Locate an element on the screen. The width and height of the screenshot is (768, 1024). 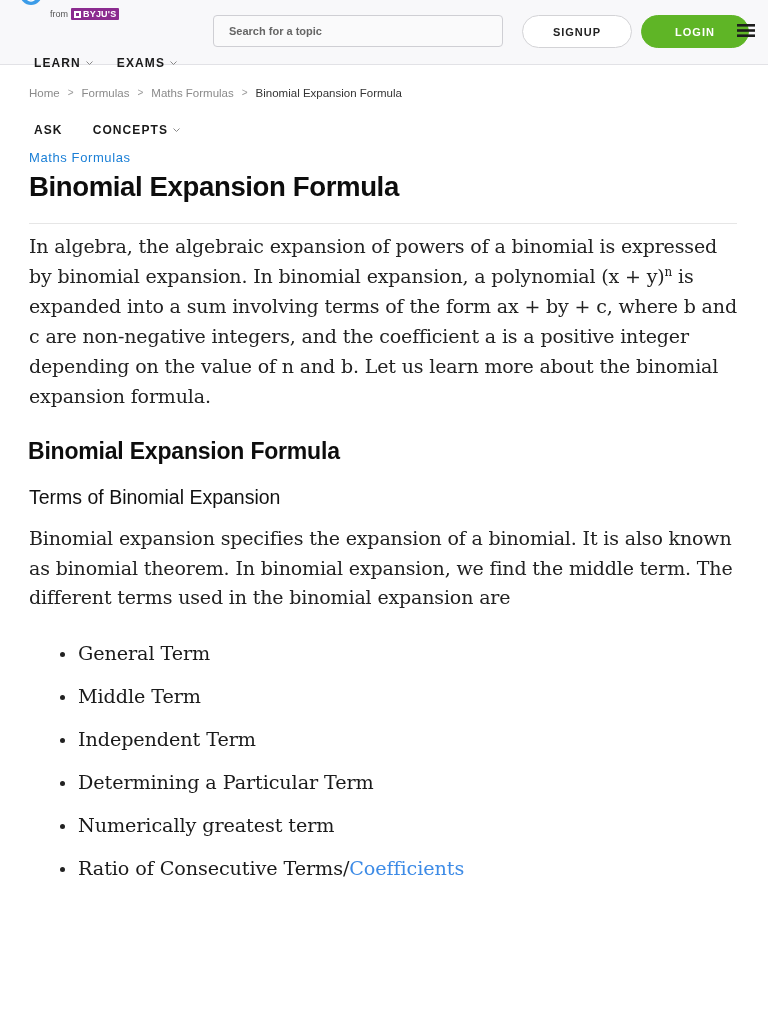
nav-link: ASK is located at coordinates (48, 130).